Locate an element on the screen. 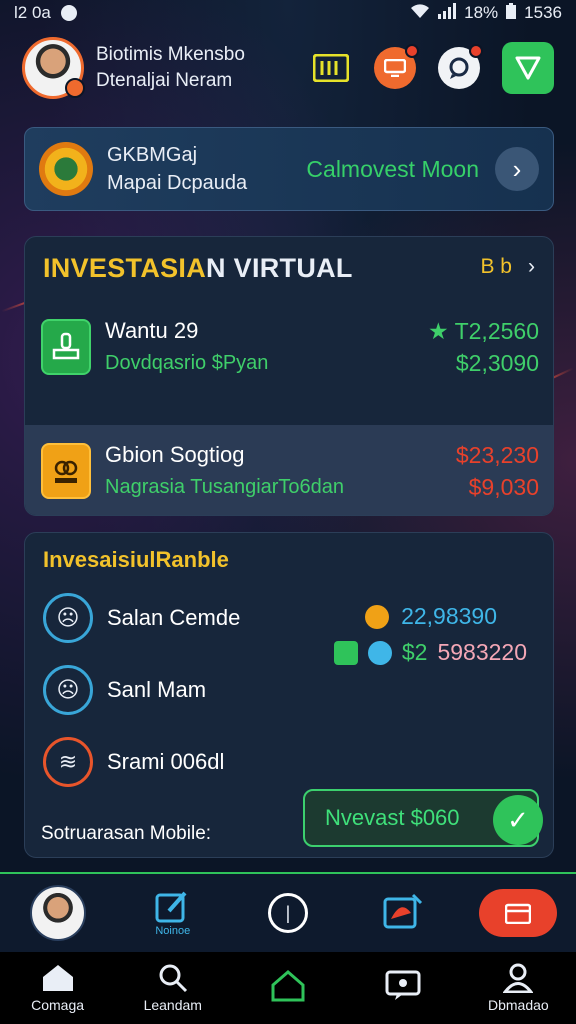 This screenshot has width=576, height=1024. app-green-icon is located at coordinates (66, 347).